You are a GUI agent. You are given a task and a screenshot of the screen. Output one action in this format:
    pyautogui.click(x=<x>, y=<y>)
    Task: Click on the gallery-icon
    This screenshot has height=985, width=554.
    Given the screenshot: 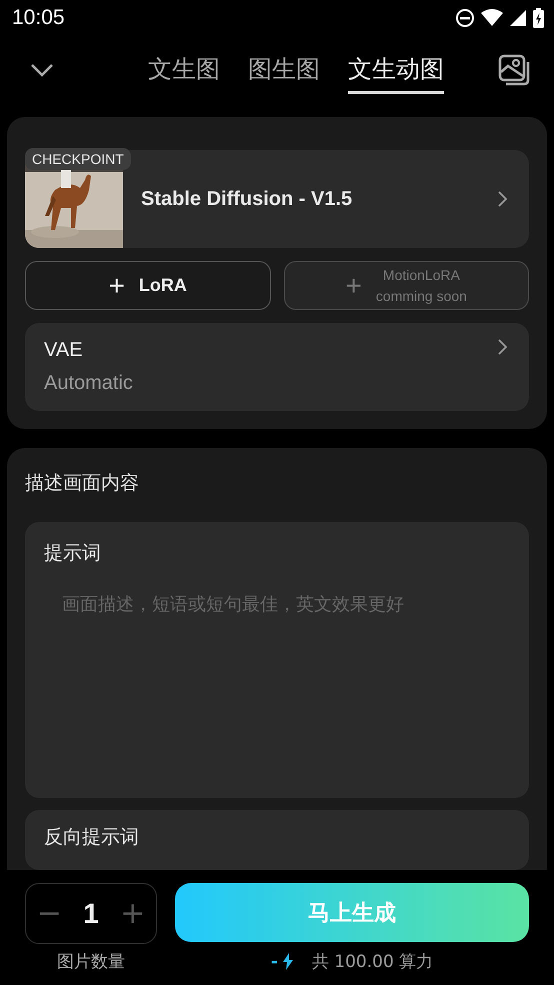 What is the action you would take?
    pyautogui.click(x=514, y=70)
    